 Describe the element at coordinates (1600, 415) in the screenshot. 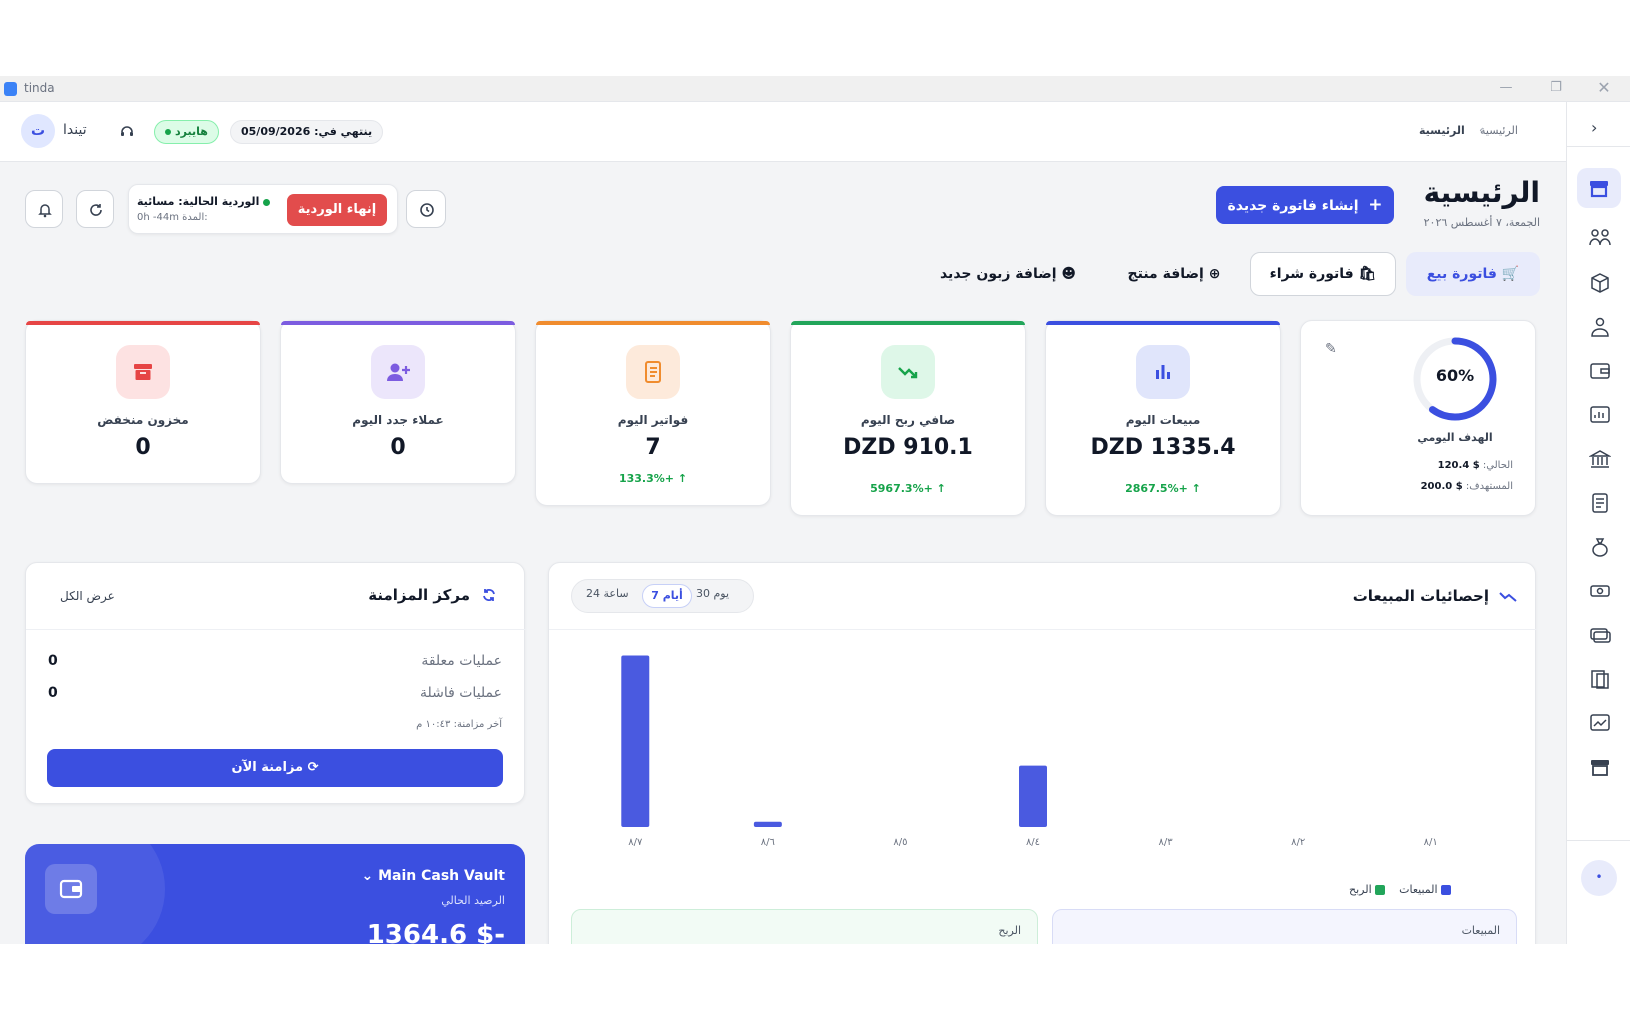

I see `reports-icon` at that location.